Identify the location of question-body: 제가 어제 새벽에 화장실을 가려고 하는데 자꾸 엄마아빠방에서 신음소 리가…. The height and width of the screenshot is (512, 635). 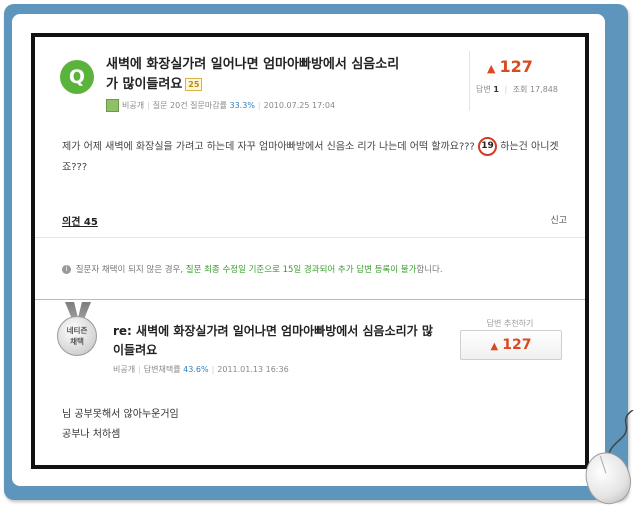
(312, 157).